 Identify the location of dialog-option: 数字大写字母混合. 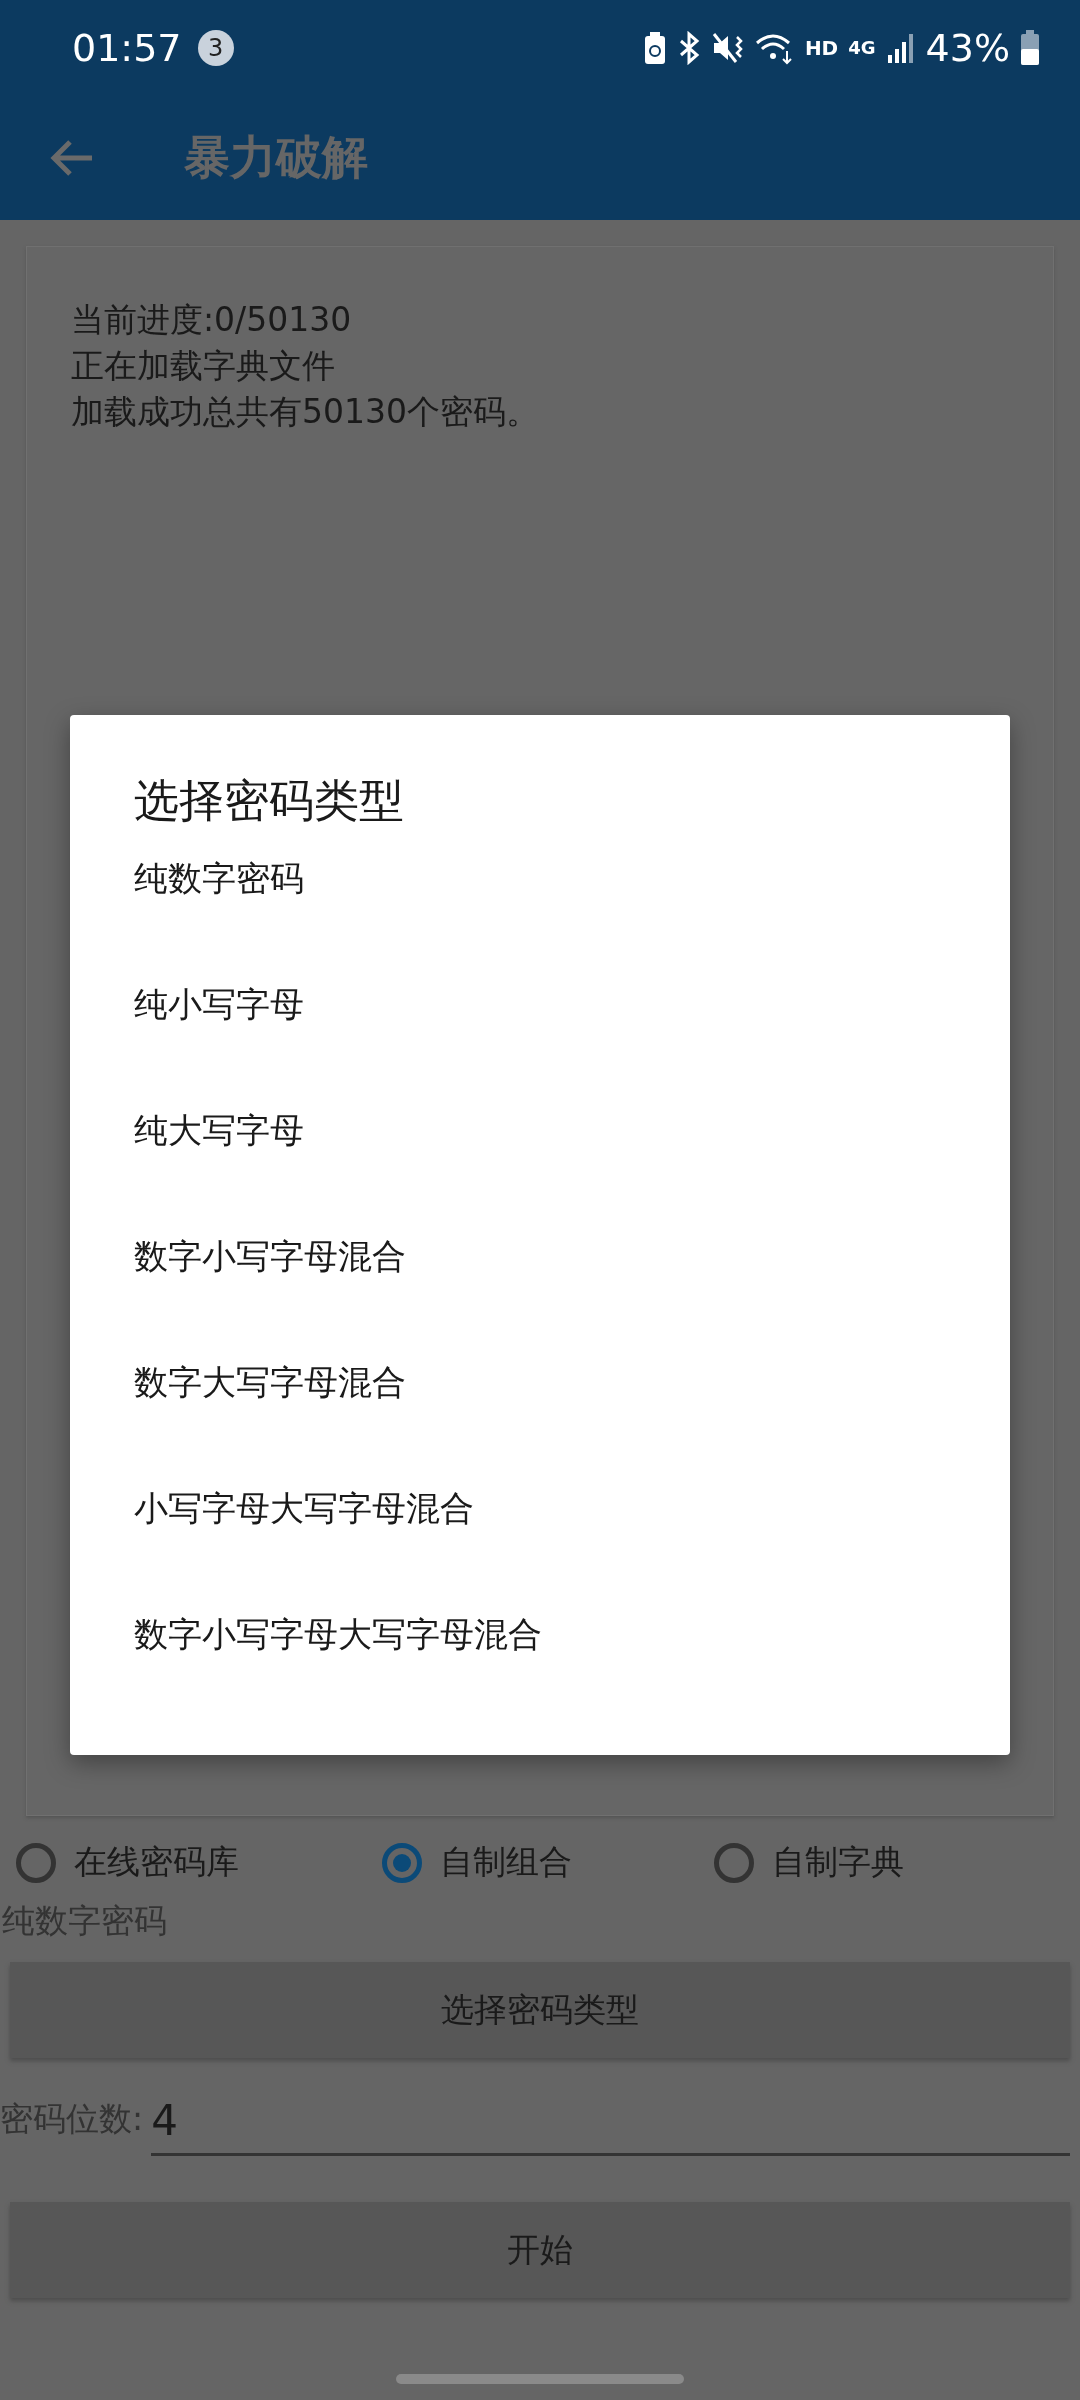
(572, 1422).